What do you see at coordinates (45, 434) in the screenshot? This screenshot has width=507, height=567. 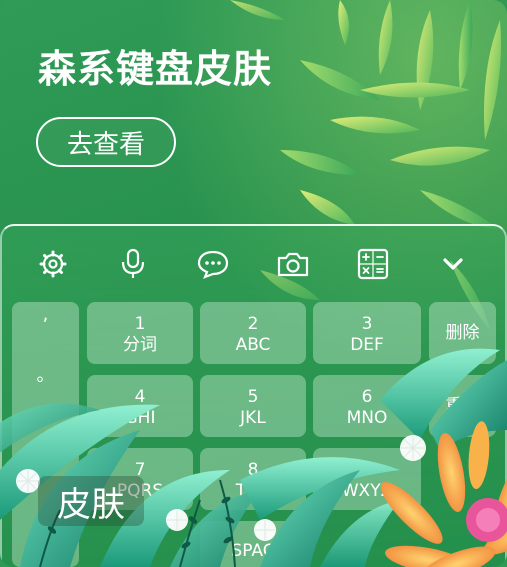 I see `punctuation-column: , 。` at bounding box center [45, 434].